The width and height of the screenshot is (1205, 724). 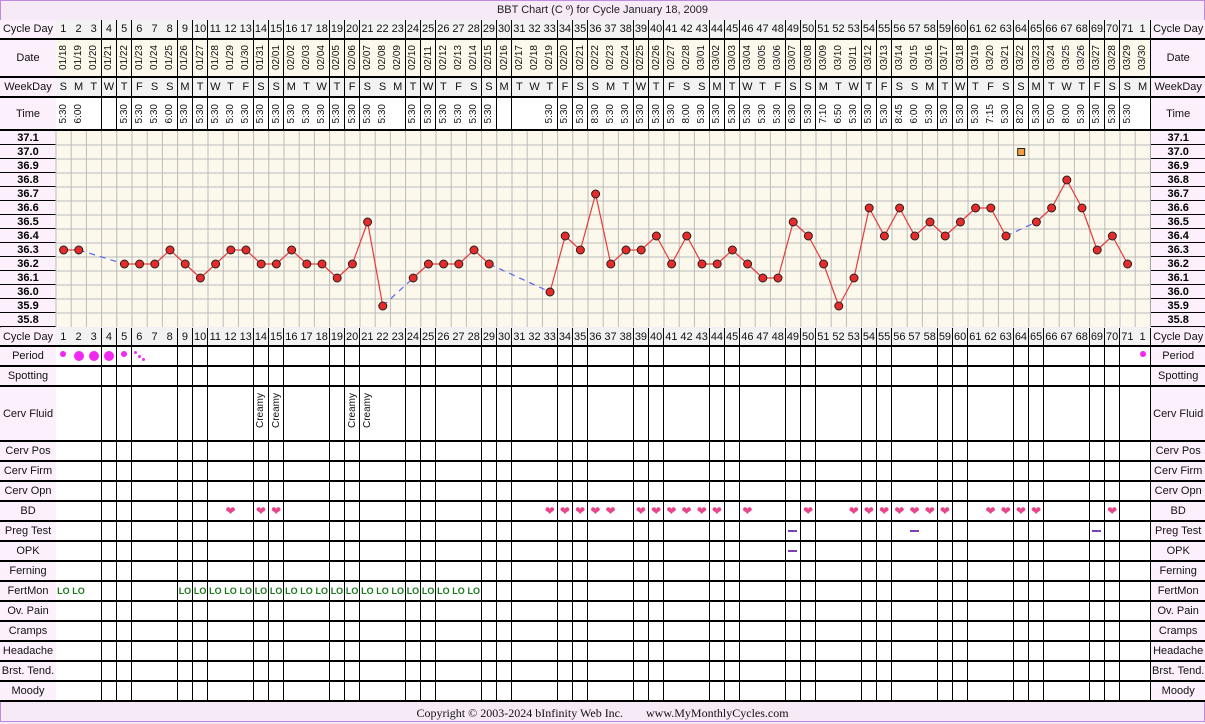 I want to click on date-cell: 03/02, so click(x=717, y=59).